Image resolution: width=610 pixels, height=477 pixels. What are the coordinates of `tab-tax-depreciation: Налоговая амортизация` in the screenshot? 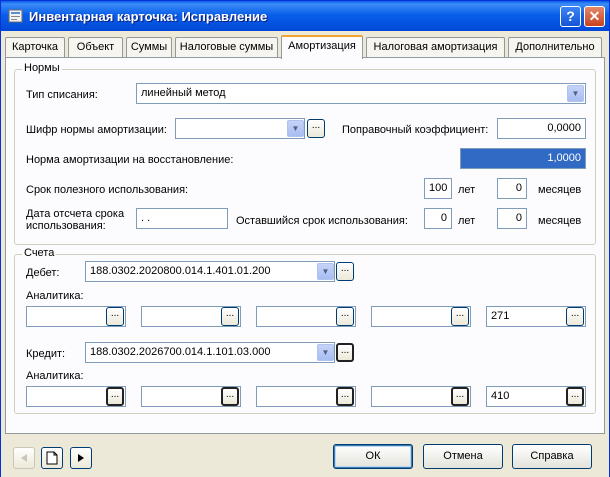 It's located at (435, 47).